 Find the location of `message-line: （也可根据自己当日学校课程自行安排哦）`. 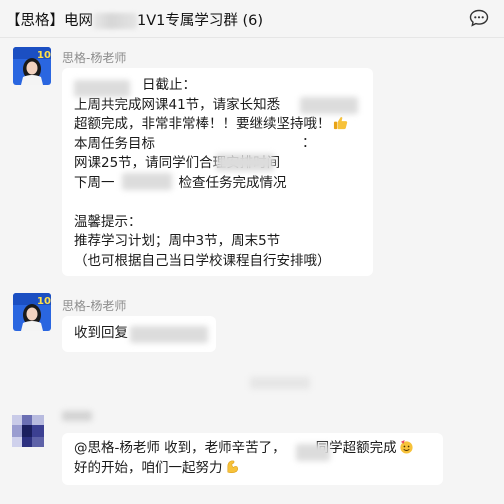

message-line: （也可根据自己当日学校课程自行安排哦） is located at coordinates (202, 260).